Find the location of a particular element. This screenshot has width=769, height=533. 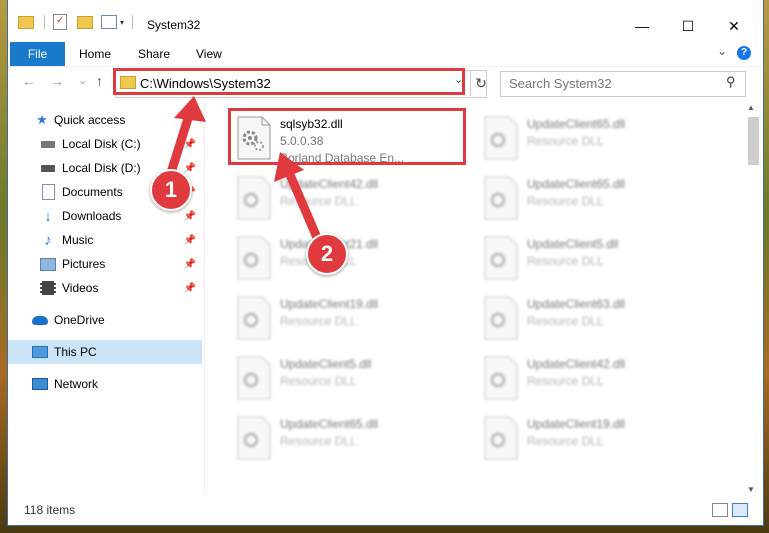

new-folder-icon is located at coordinates (85, 22).